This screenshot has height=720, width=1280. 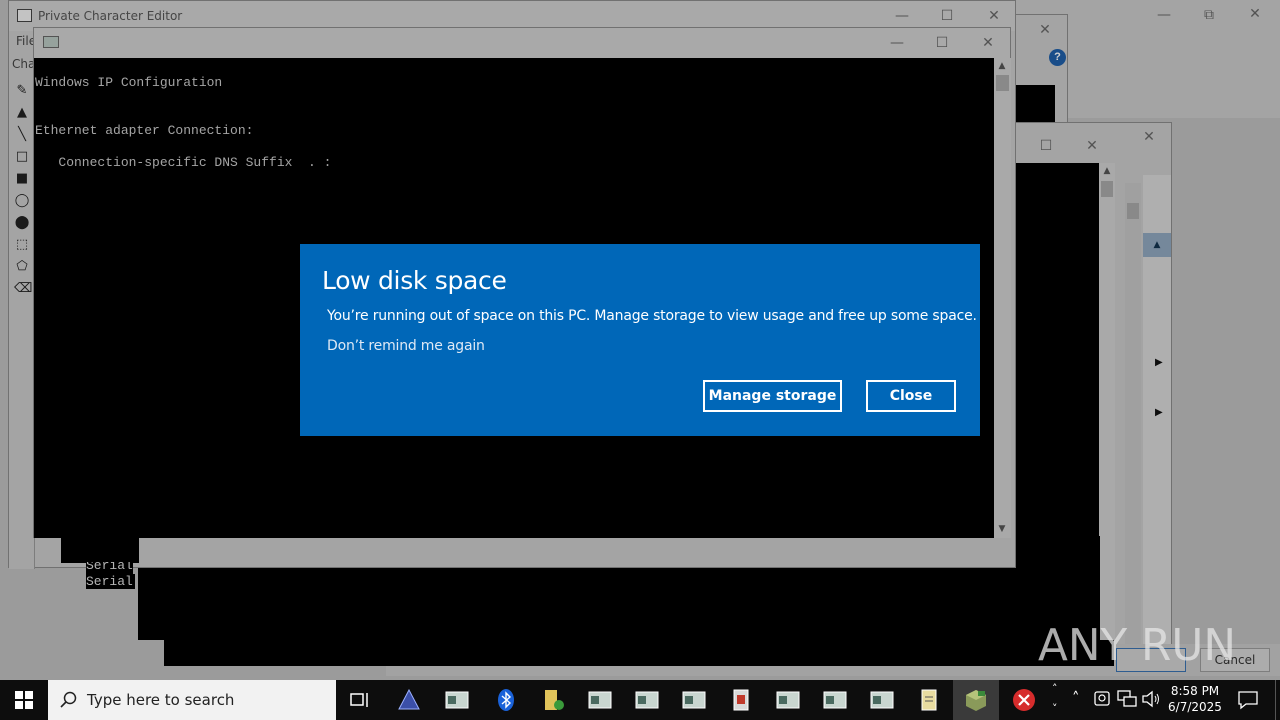 What do you see at coordinates (22, 135) in the screenshot?
I see `line-icon: ╲` at bounding box center [22, 135].